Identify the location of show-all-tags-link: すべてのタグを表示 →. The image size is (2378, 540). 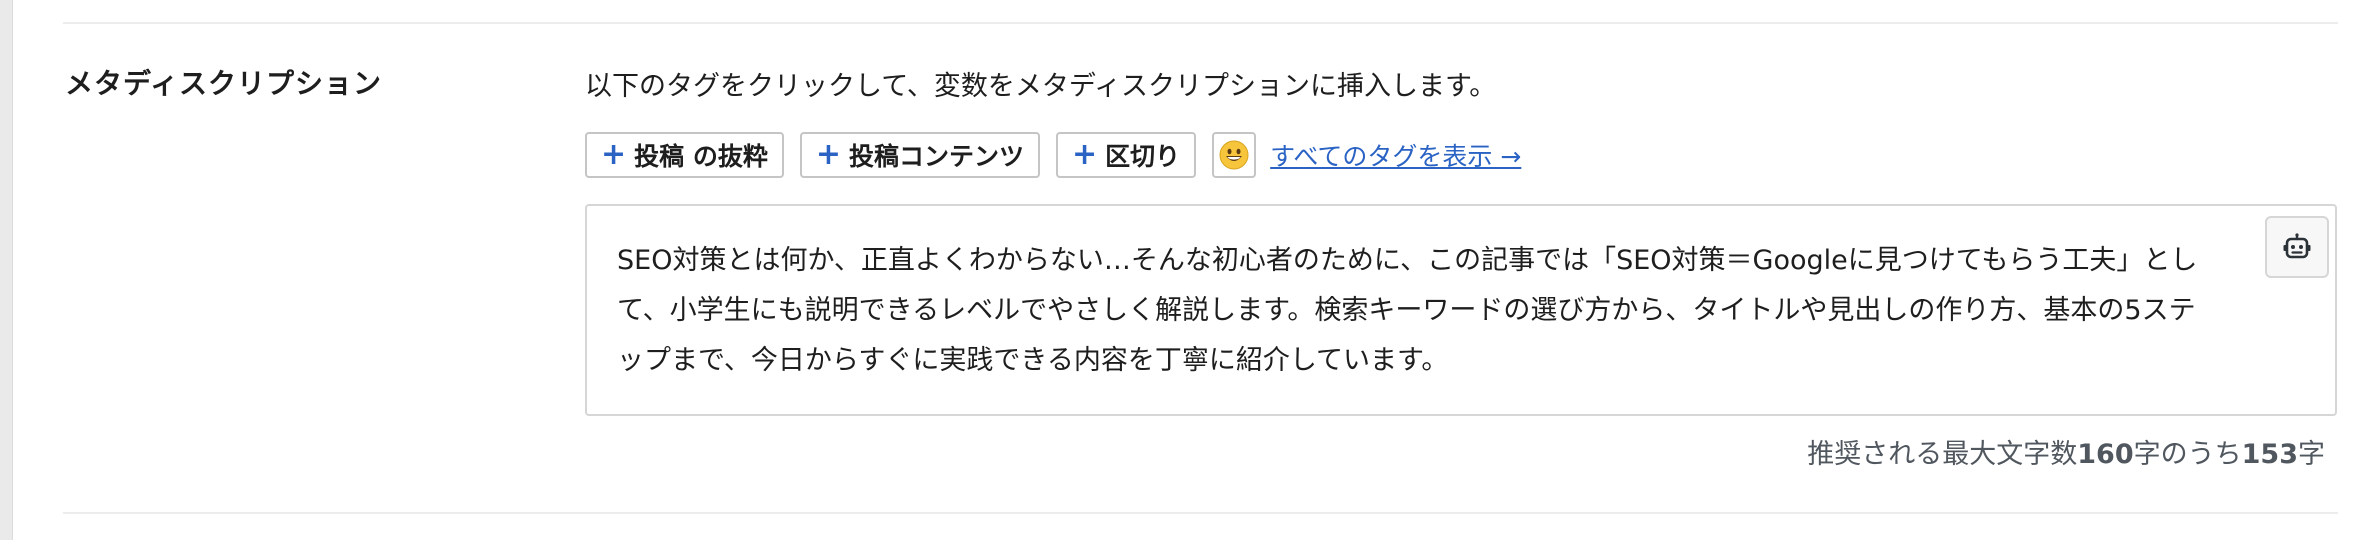
(1395, 155).